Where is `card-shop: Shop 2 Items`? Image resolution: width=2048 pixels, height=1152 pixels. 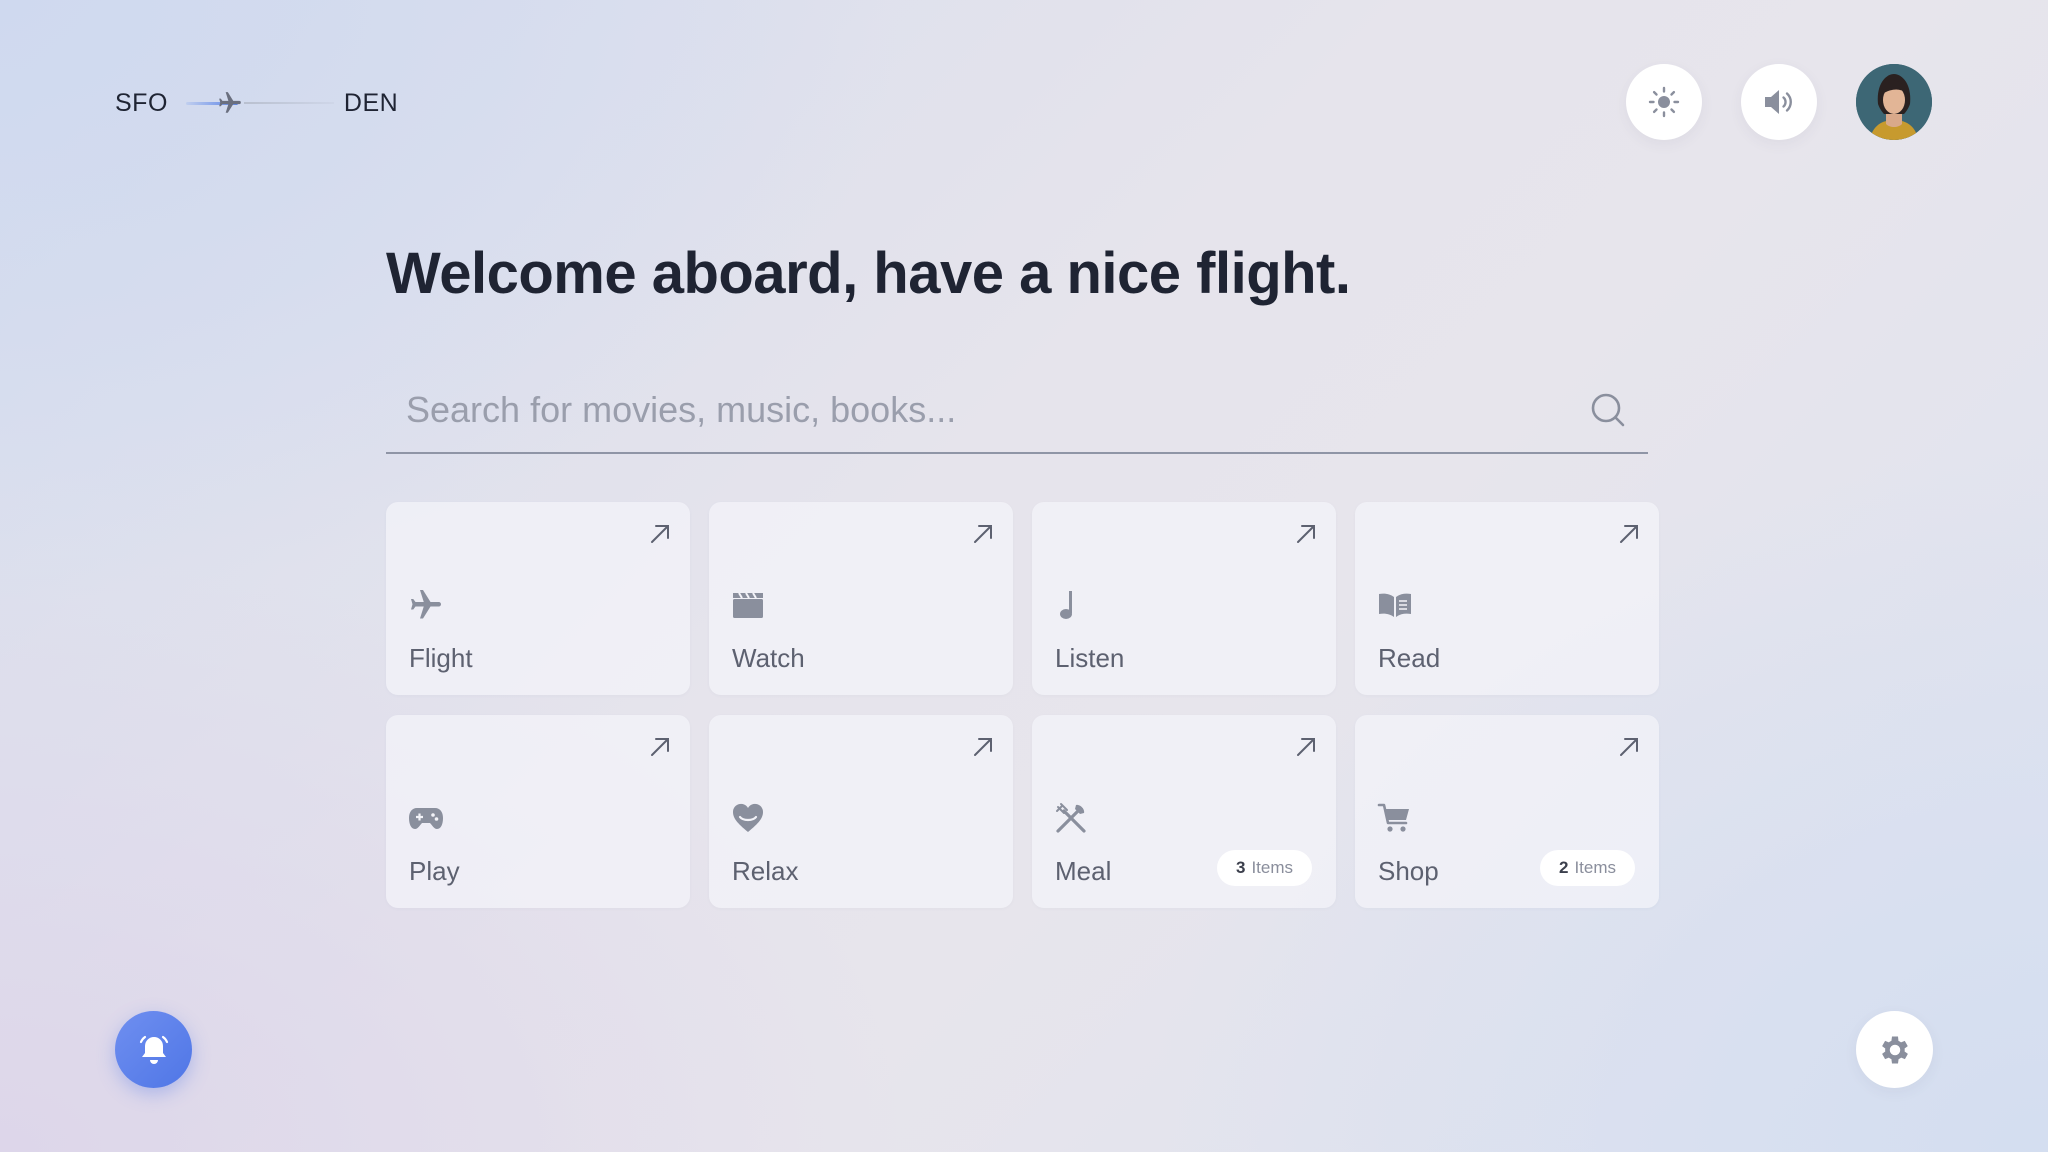
card-shop: Shop 2 Items is located at coordinates (1507, 811).